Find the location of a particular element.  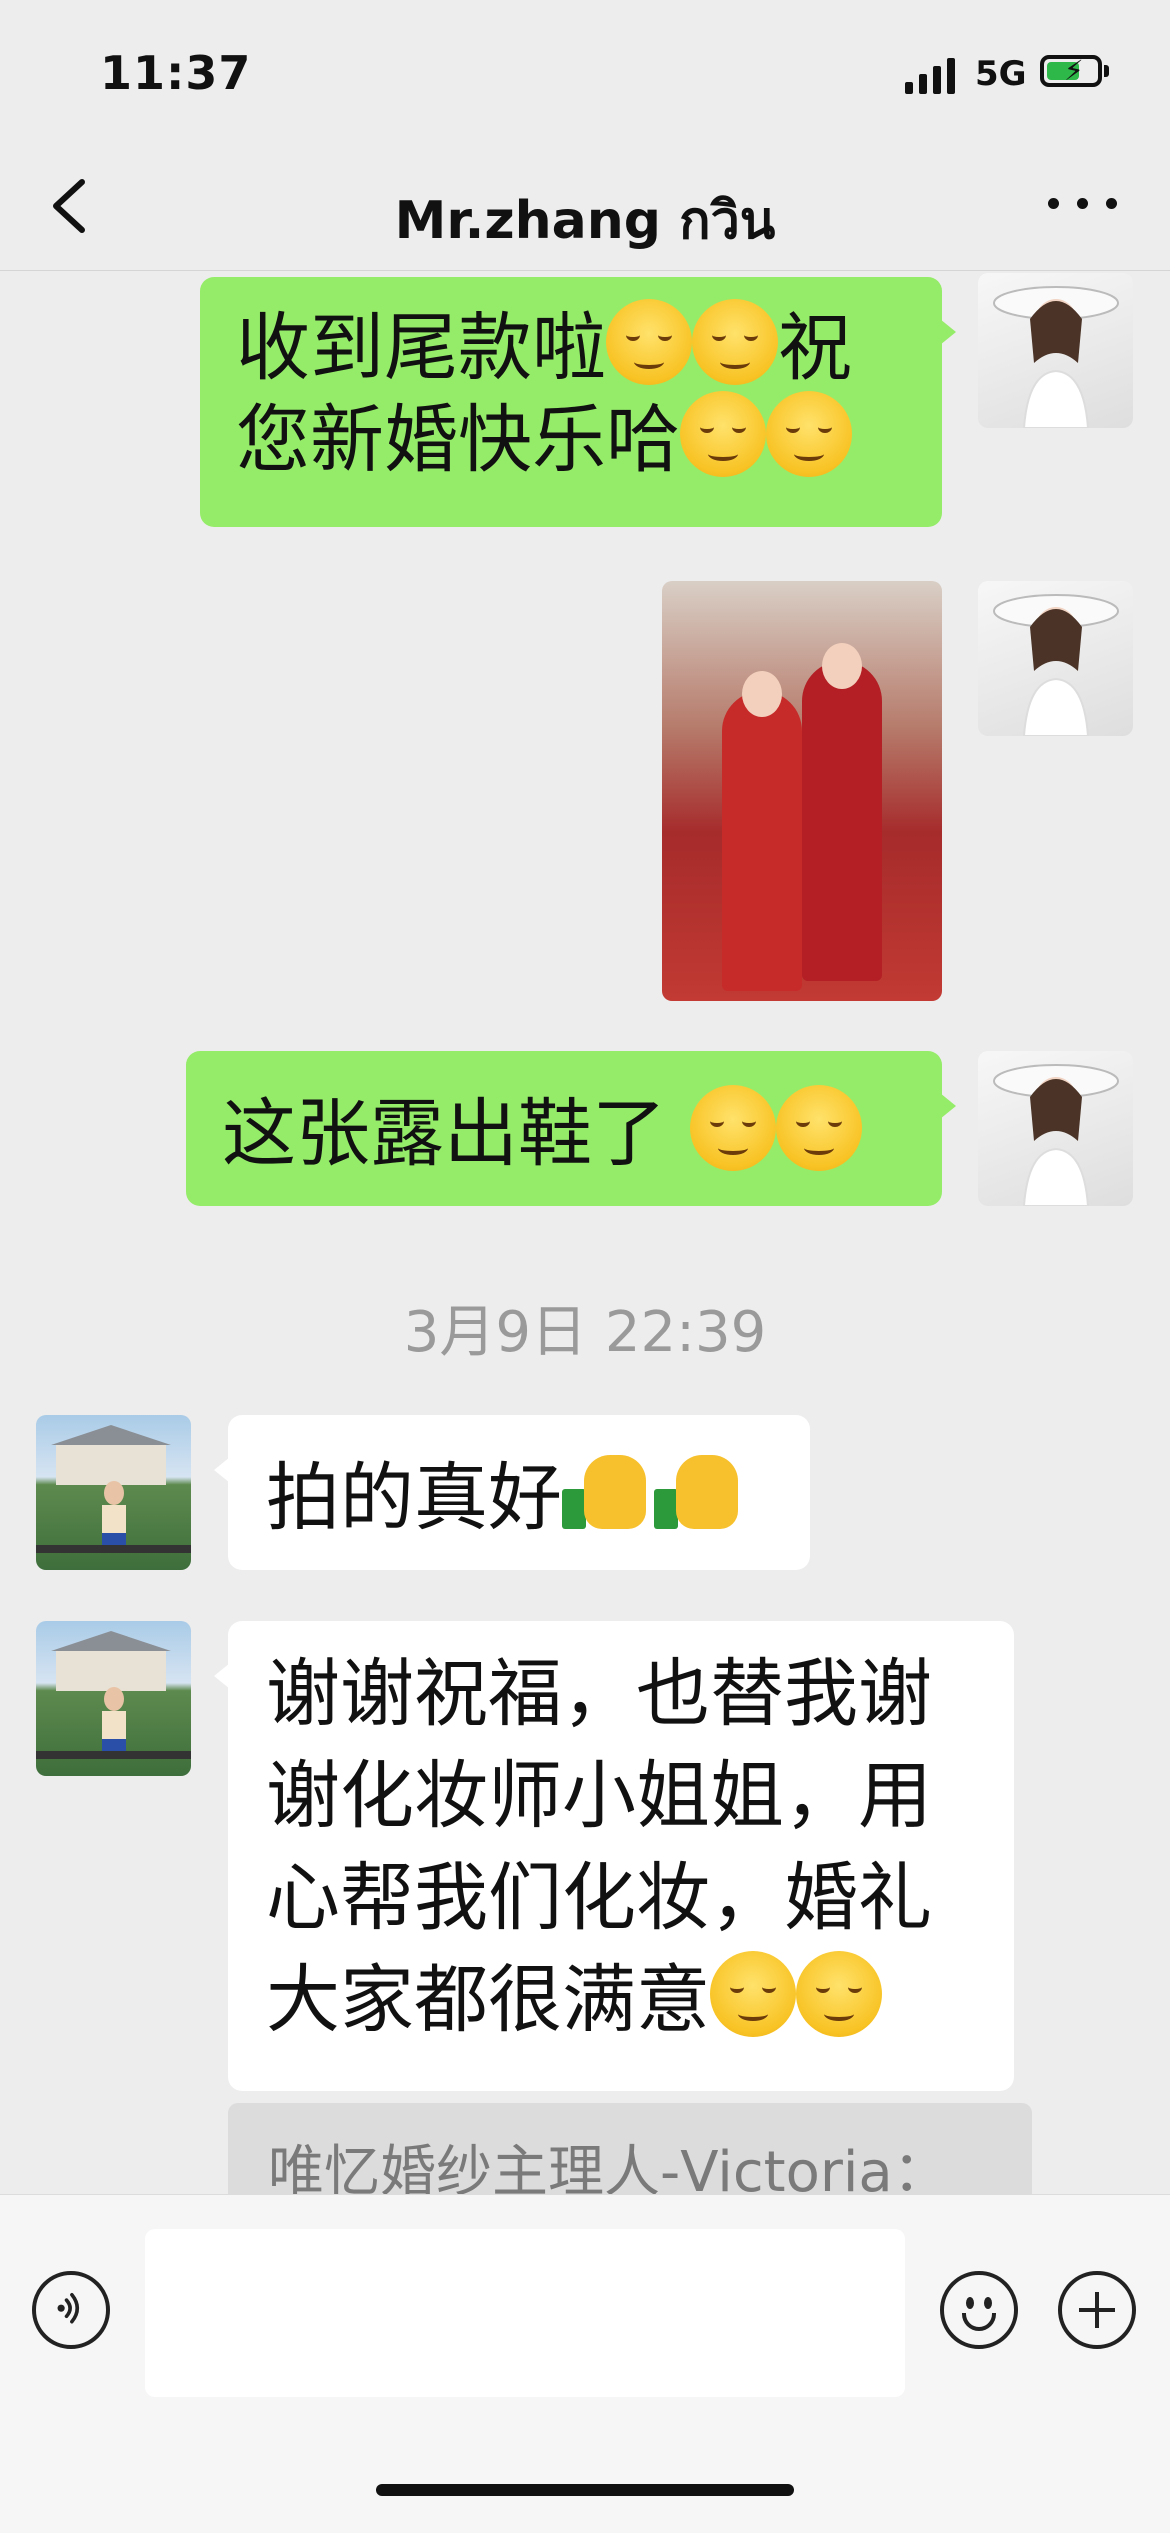

status-time: 11:37 is located at coordinates (176, 73).